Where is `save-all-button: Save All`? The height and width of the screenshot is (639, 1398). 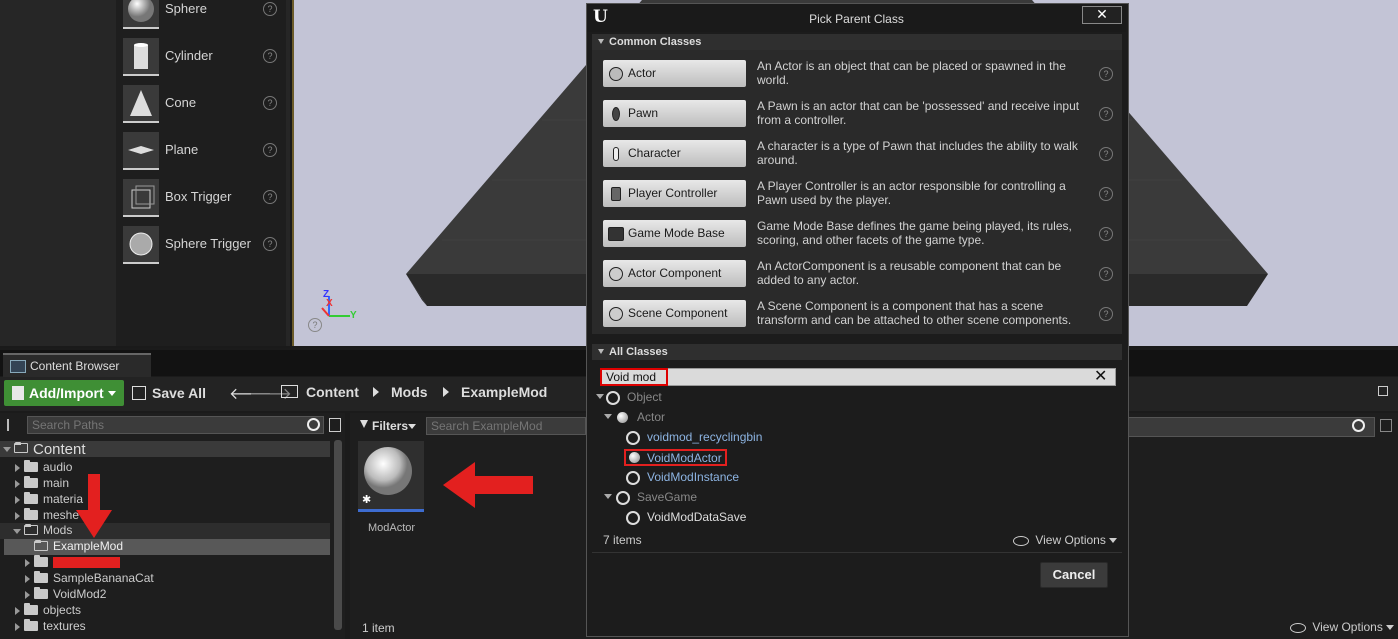
save-all-button: Save All is located at coordinates (169, 393).